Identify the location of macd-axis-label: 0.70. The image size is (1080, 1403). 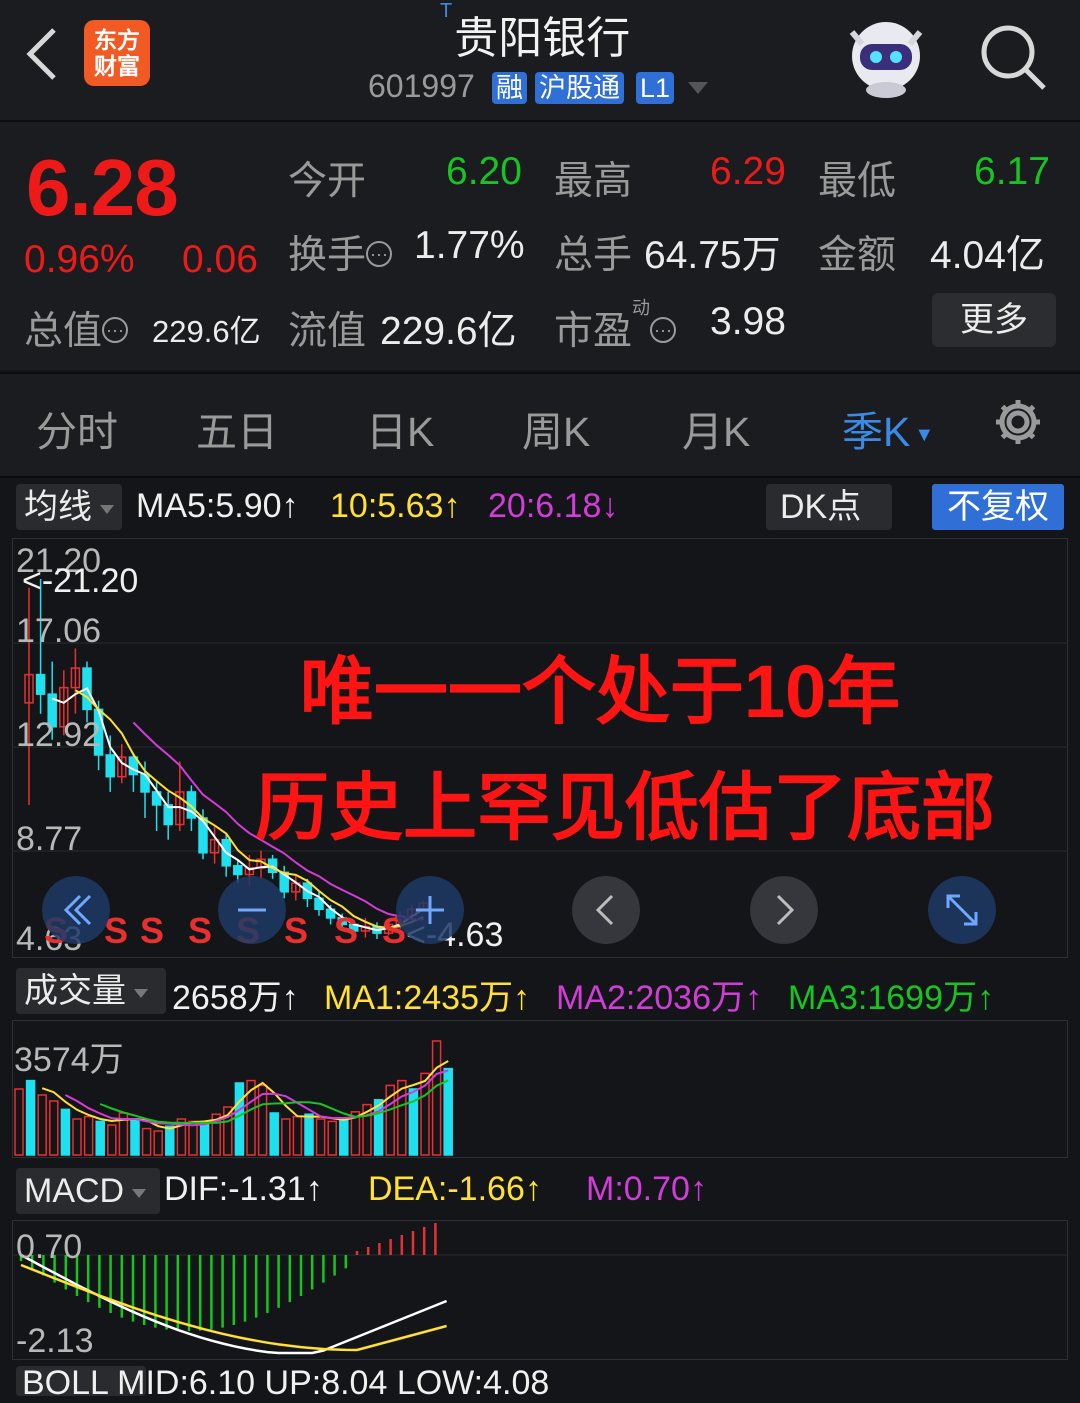
(49, 1247).